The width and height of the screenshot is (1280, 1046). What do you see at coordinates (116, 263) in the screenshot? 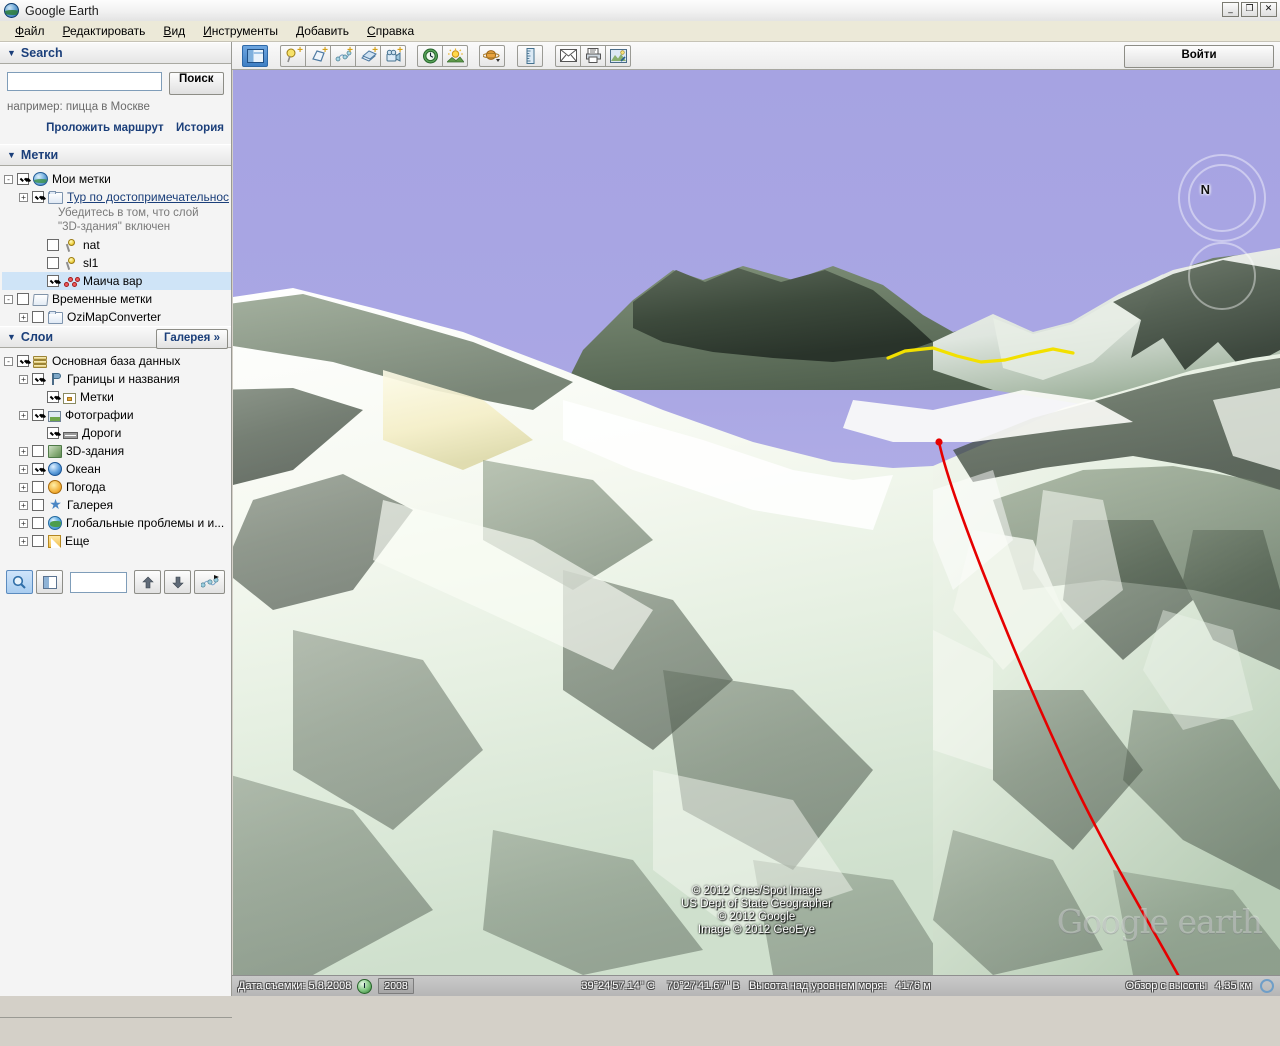
I see `places-item-sl1: sl1` at bounding box center [116, 263].